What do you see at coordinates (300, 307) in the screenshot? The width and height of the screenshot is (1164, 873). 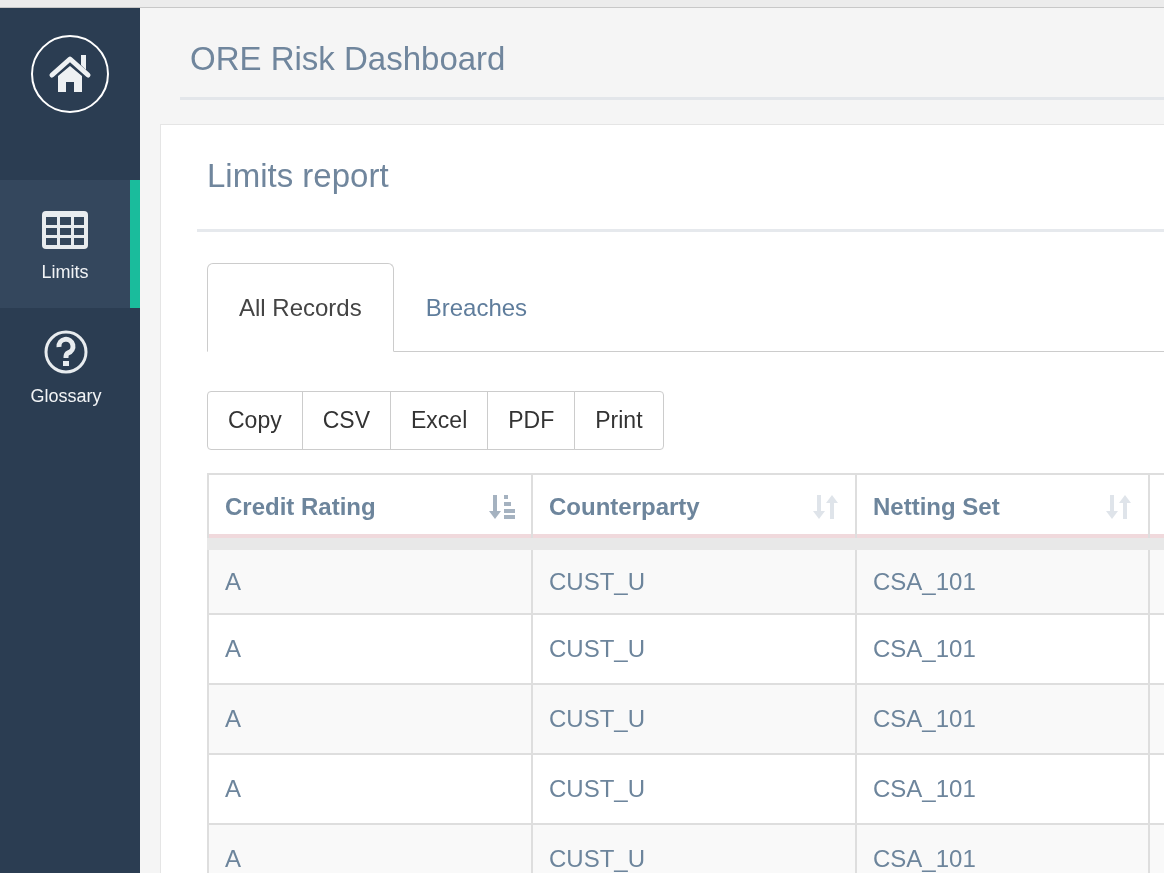 I see `tab: All Records` at bounding box center [300, 307].